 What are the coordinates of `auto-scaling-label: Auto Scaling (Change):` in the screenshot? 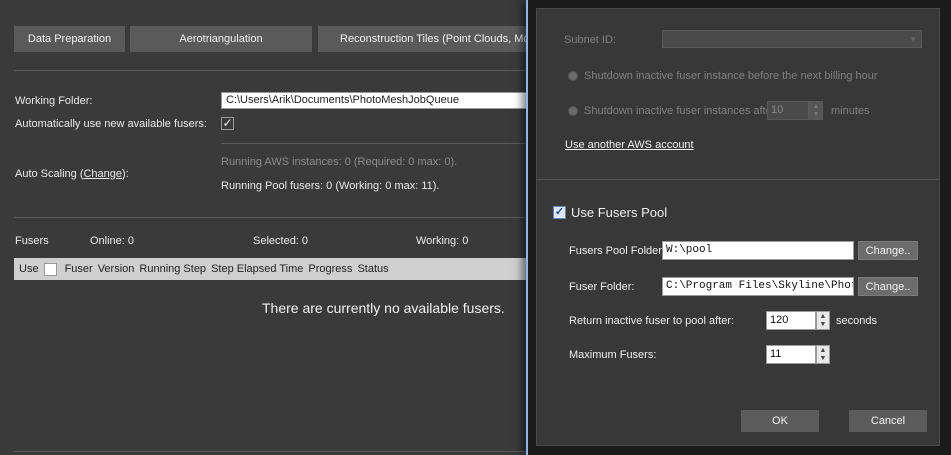 It's located at (72, 174).